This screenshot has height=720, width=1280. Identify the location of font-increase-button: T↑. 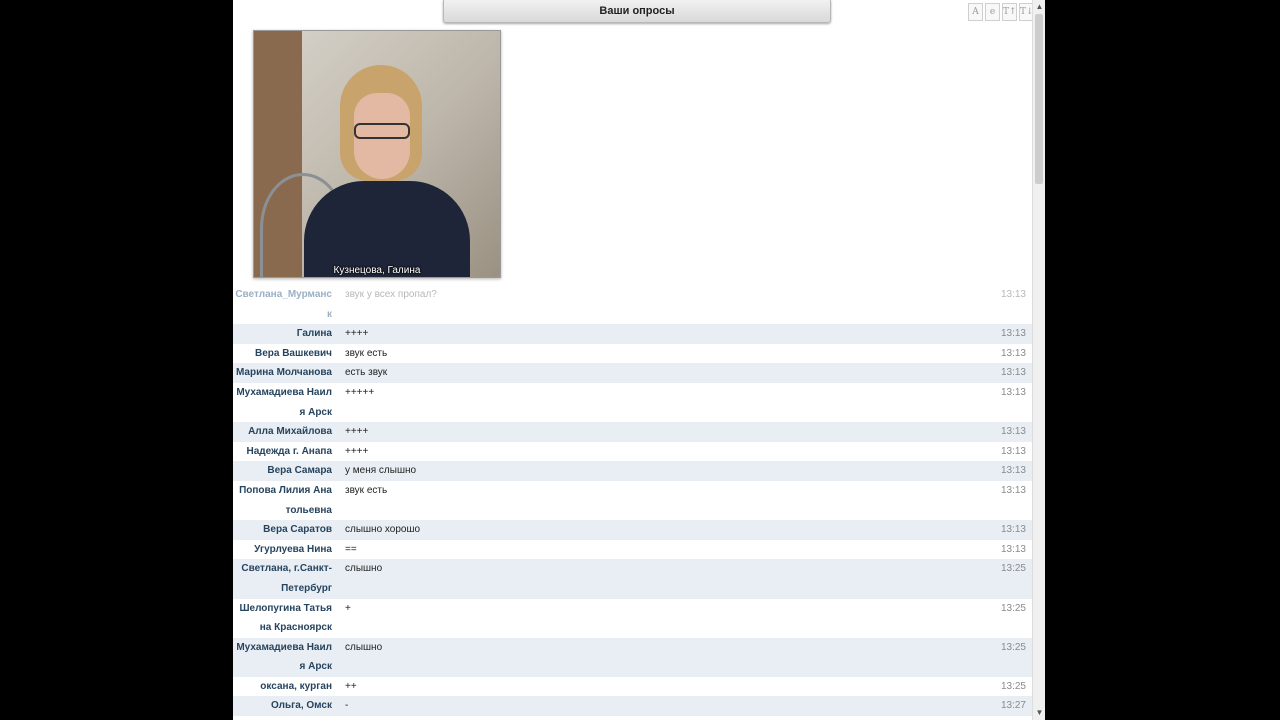
(1009, 12).